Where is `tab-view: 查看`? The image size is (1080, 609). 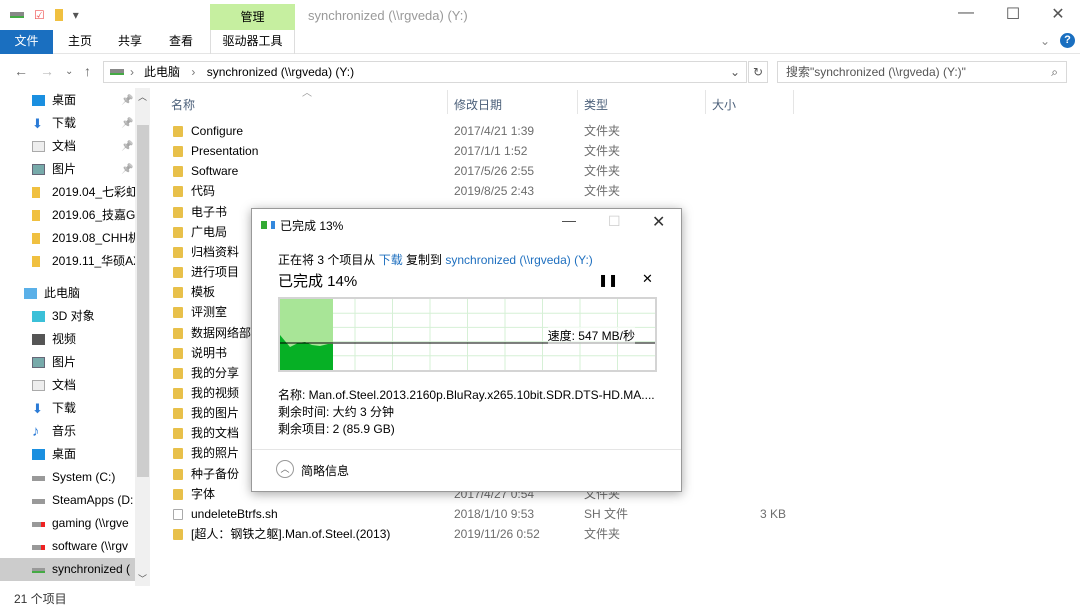 tab-view: 查看 is located at coordinates (181, 42).